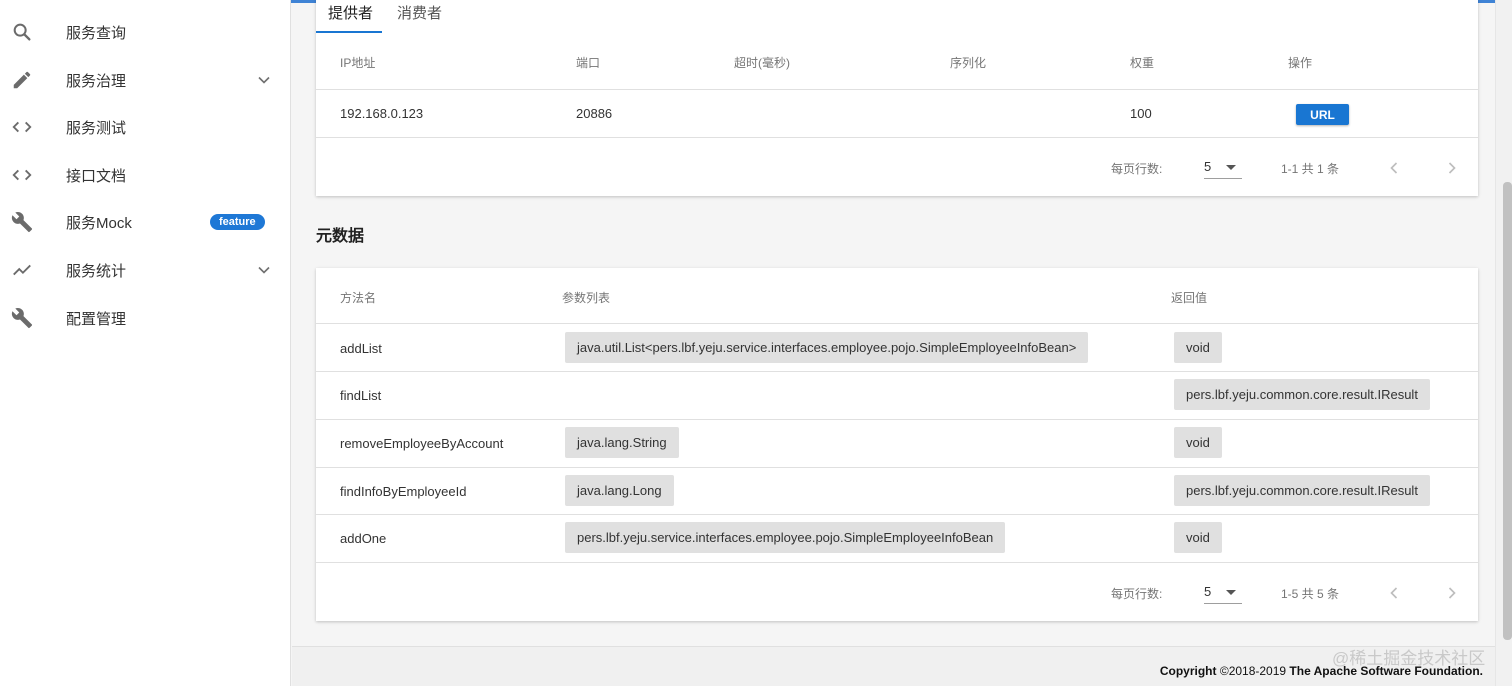 The height and width of the screenshot is (686, 1512). What do you see at coordinates (350, 17) in the screenshot?
I see `tab-providers: 提供者` at bounding box center [350, 17].